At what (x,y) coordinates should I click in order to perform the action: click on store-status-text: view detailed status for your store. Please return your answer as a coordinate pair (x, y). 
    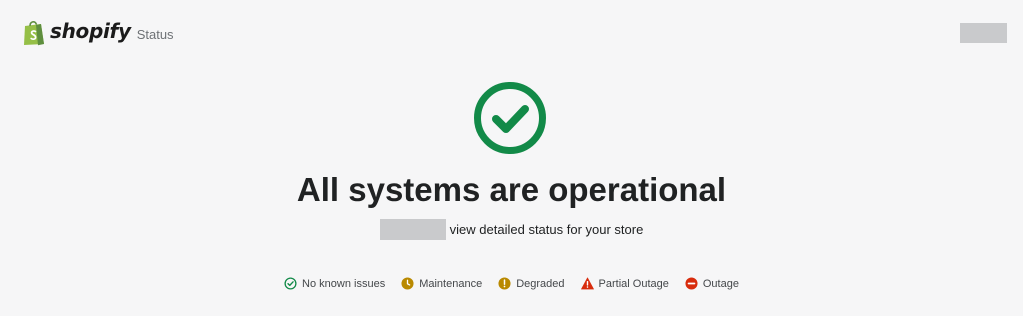
    Looking at the image, I should click on (546, 229).